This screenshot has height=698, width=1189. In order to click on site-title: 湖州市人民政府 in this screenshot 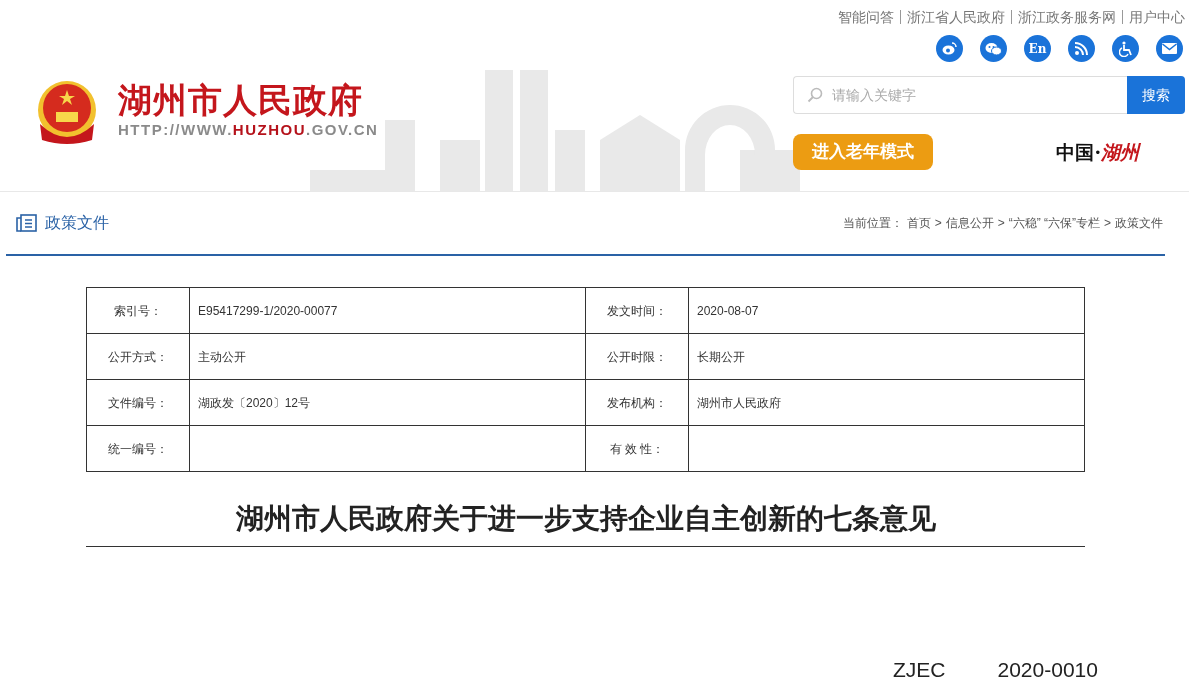, I will do `click(241, 101)`.